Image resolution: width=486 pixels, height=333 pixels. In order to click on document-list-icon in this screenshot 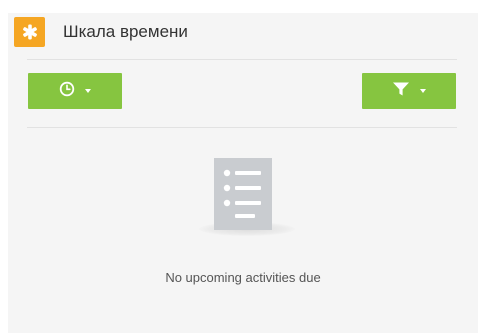, I will do `click(243, 194)`.